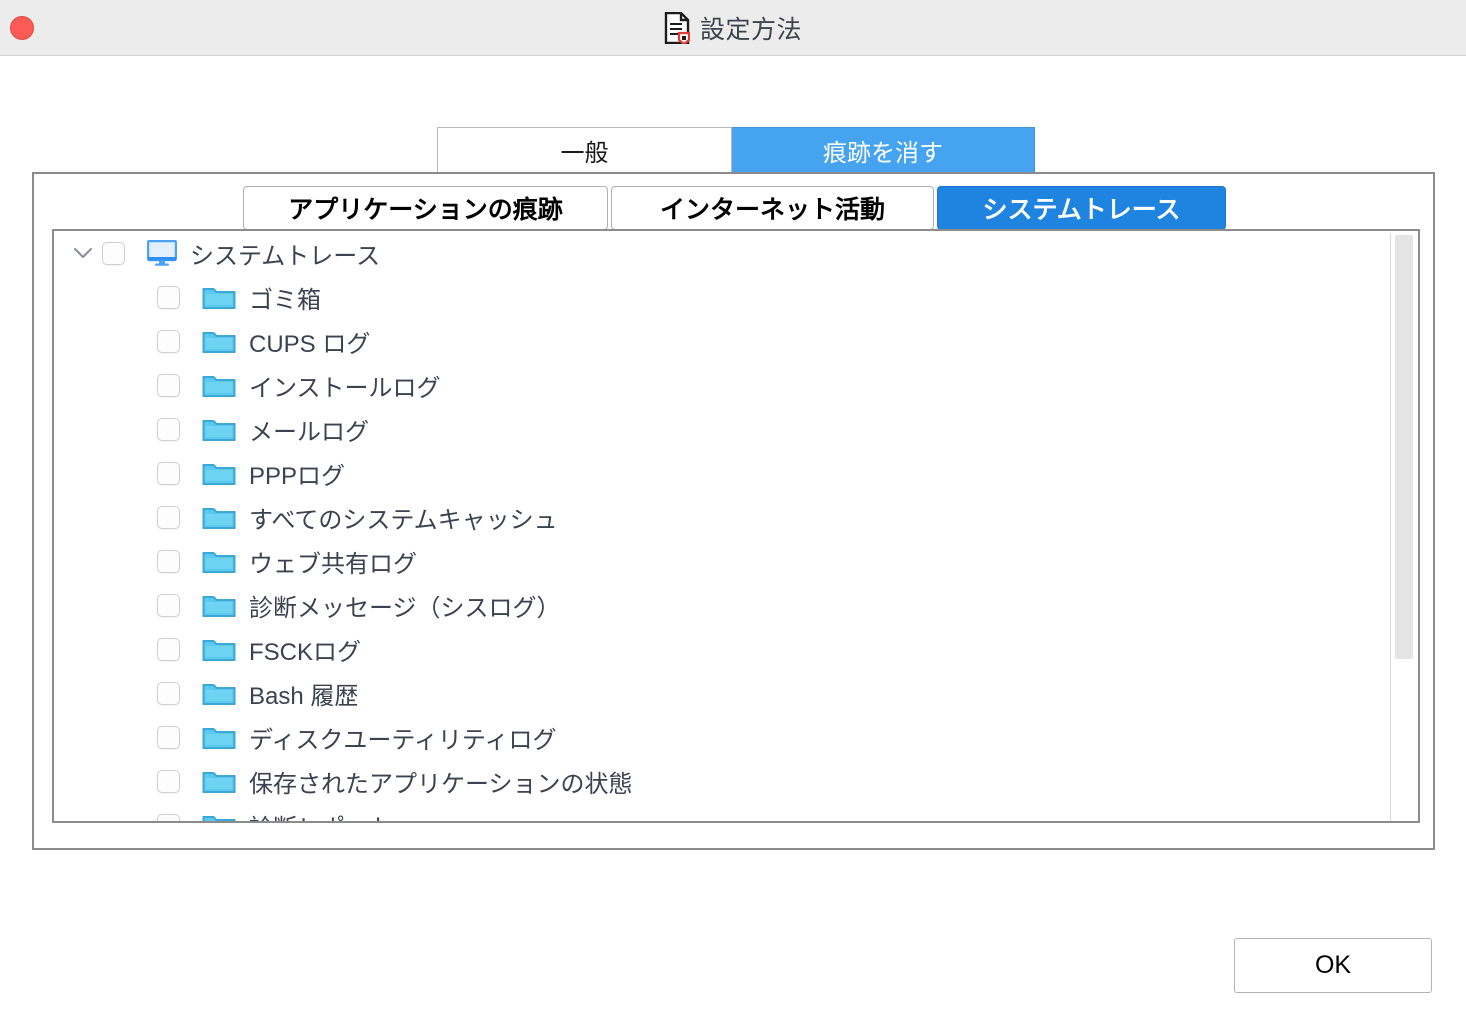  I want to click on tree-item-label: PPPログ, so click(297, 476).